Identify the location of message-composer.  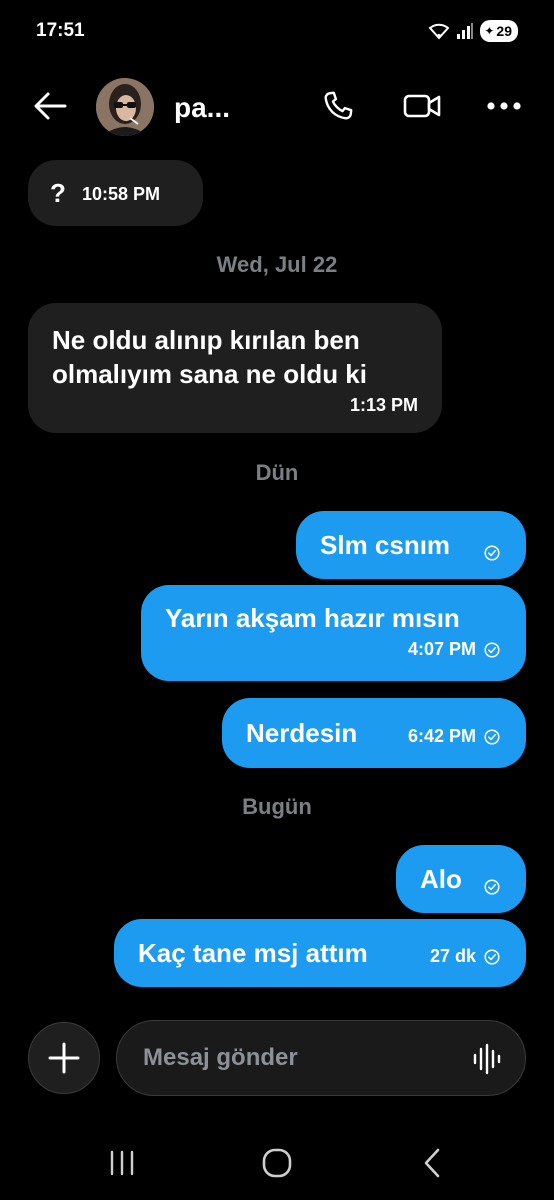
(321, 1058).